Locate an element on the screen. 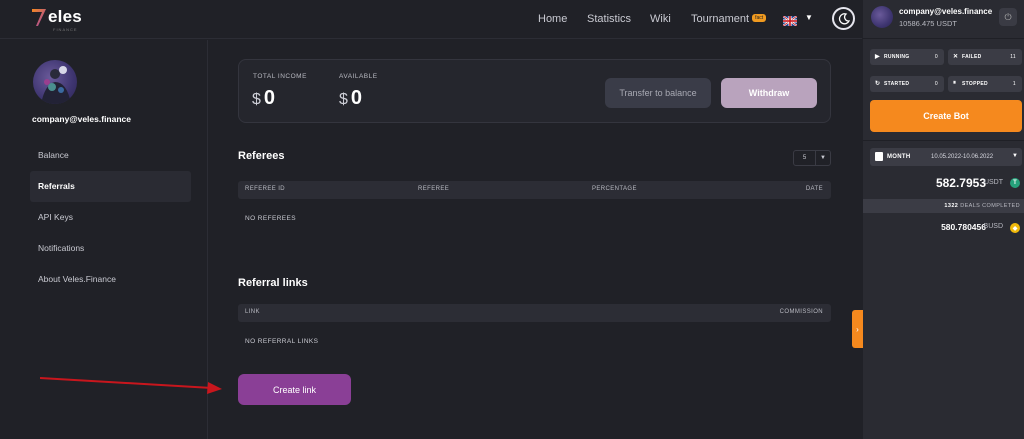  power-icon: ⏻ is located at coordinates (1008, 16).